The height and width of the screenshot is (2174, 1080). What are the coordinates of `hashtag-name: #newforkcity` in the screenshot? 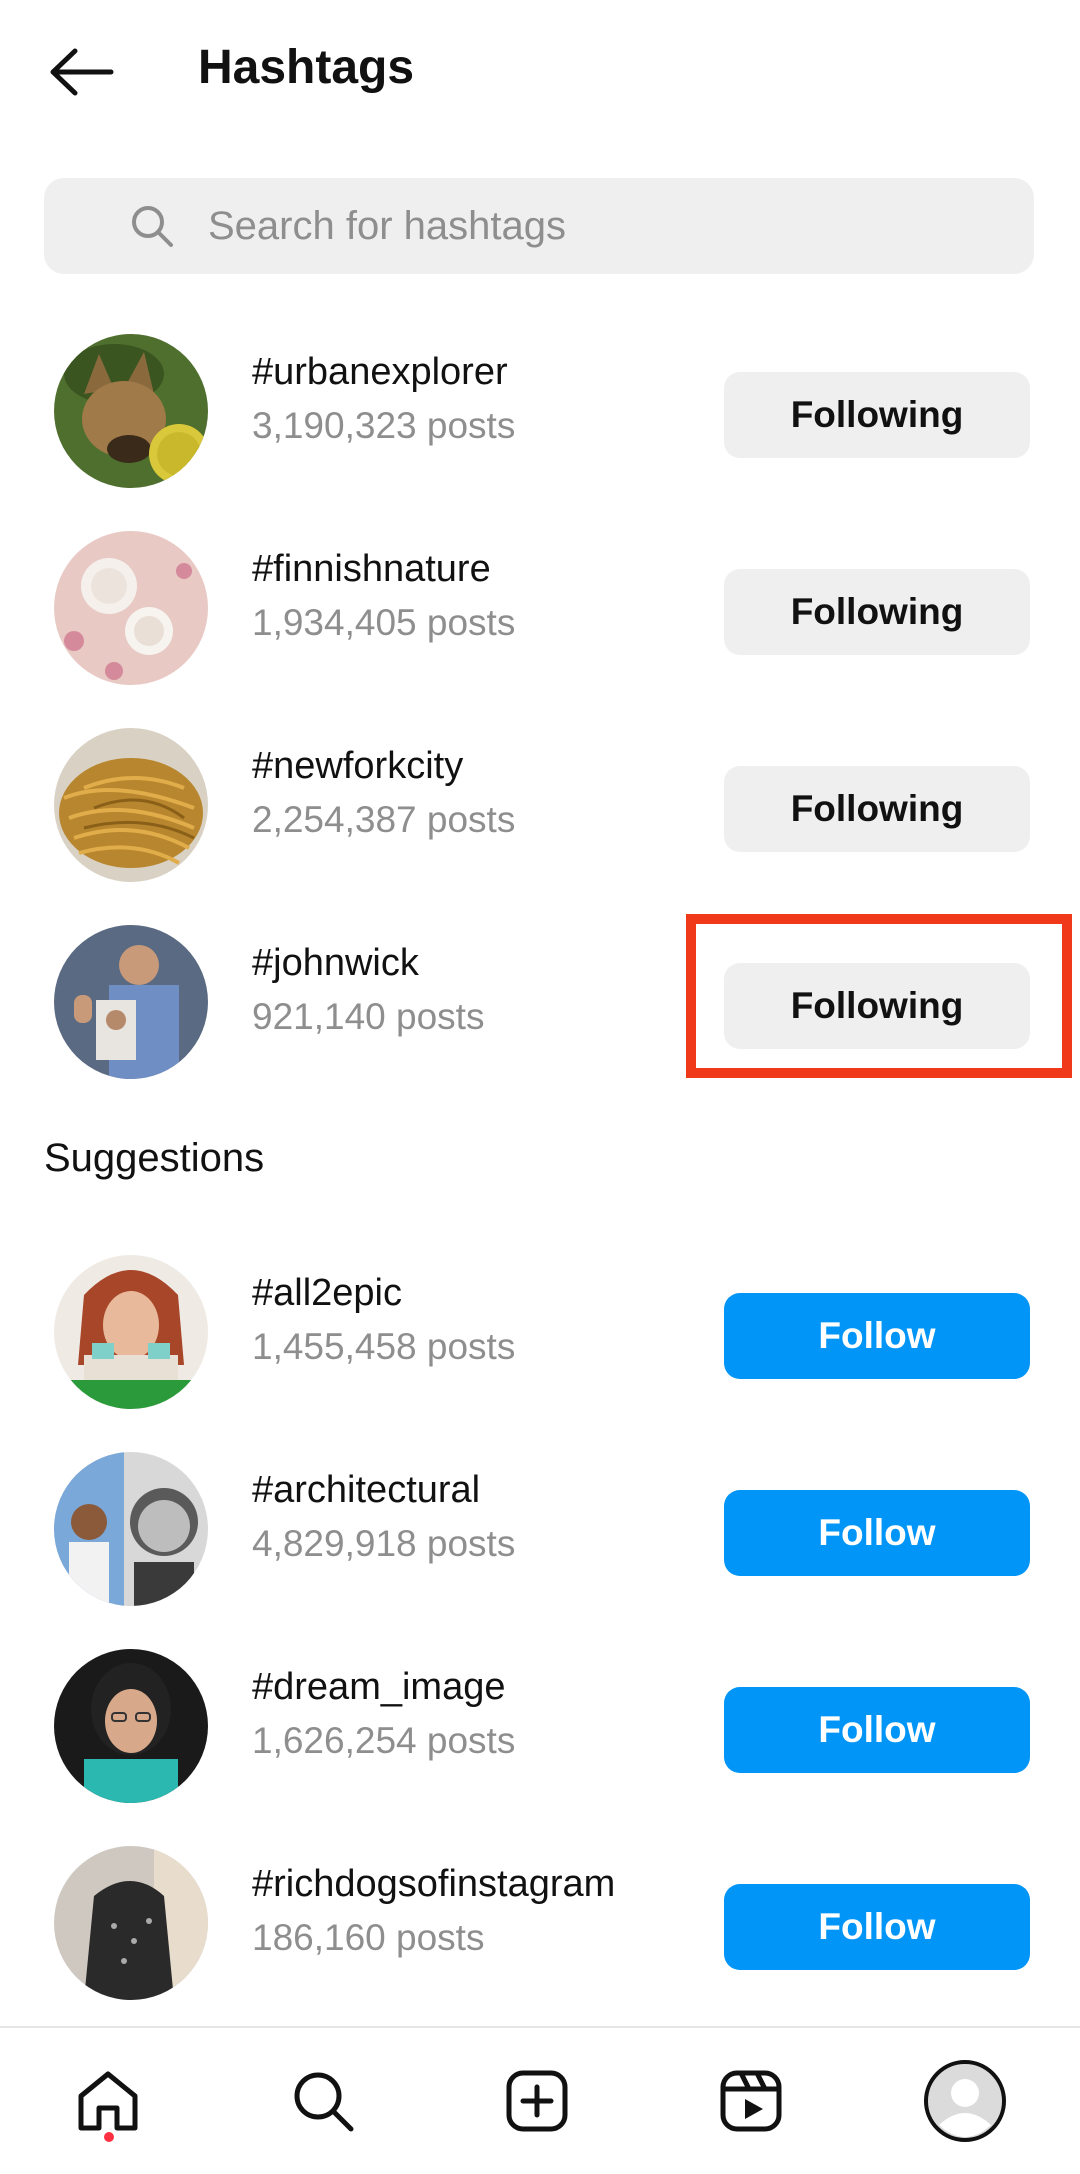 It's located at (358, 766).